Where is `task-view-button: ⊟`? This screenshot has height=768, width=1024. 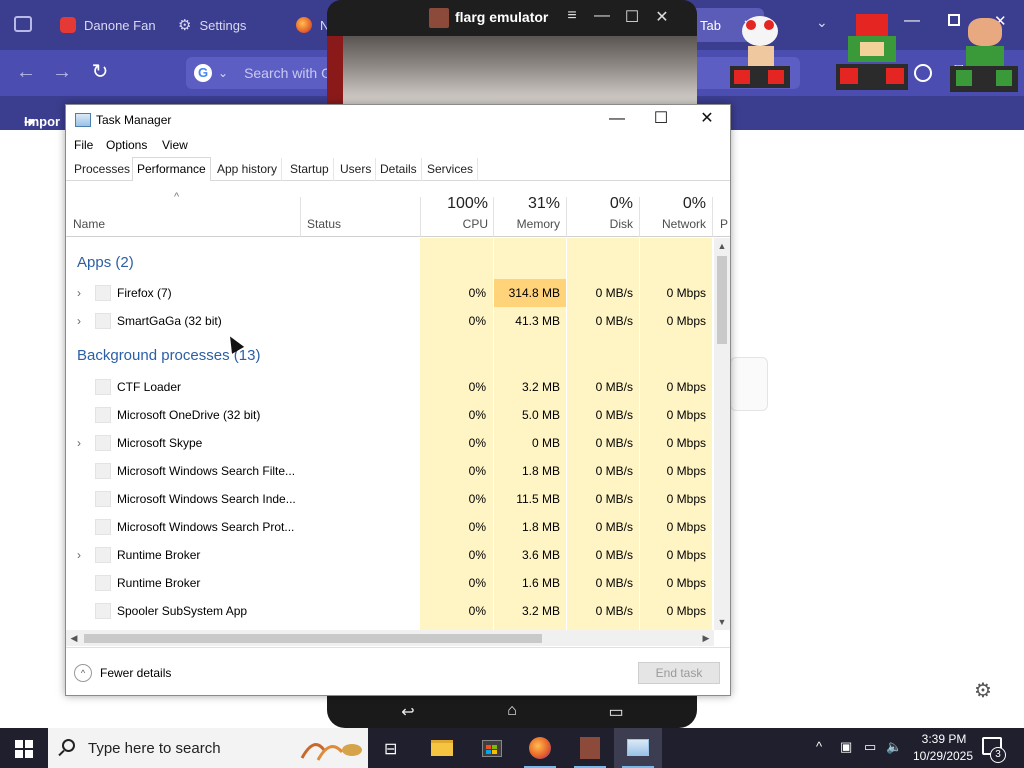
task-view-button: ⊟ is located at coordinates (392, 748).